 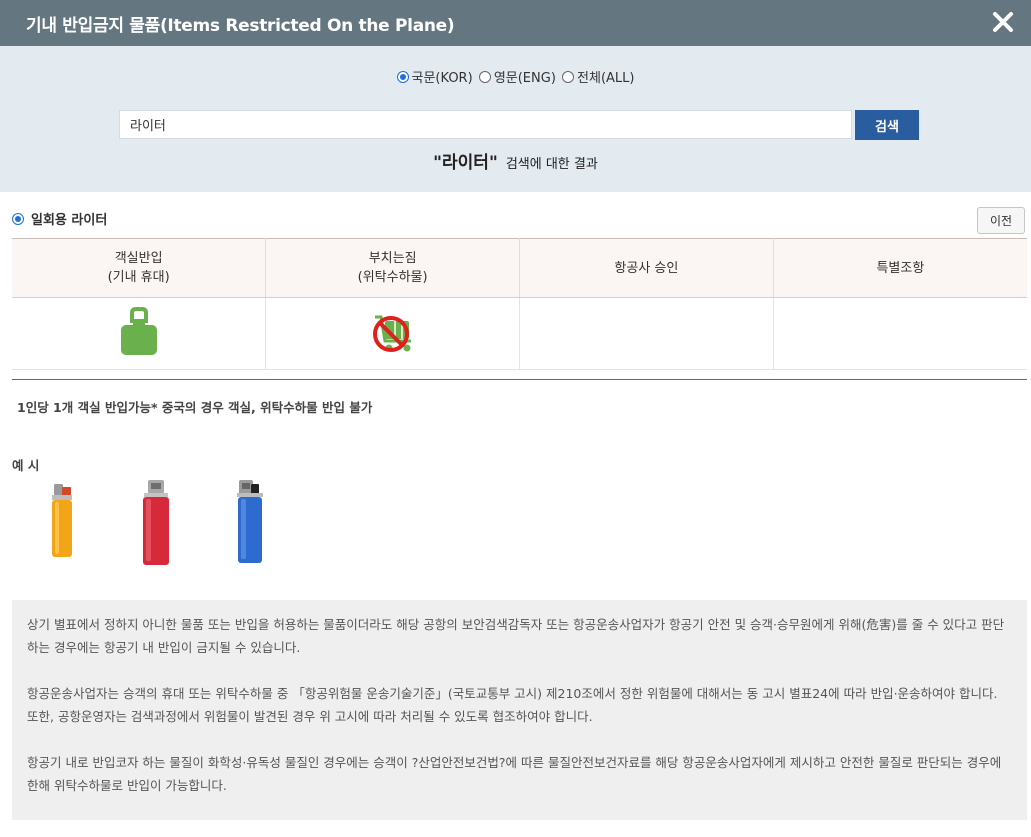 I want to click on section-divider, so click(x=519, y=379).